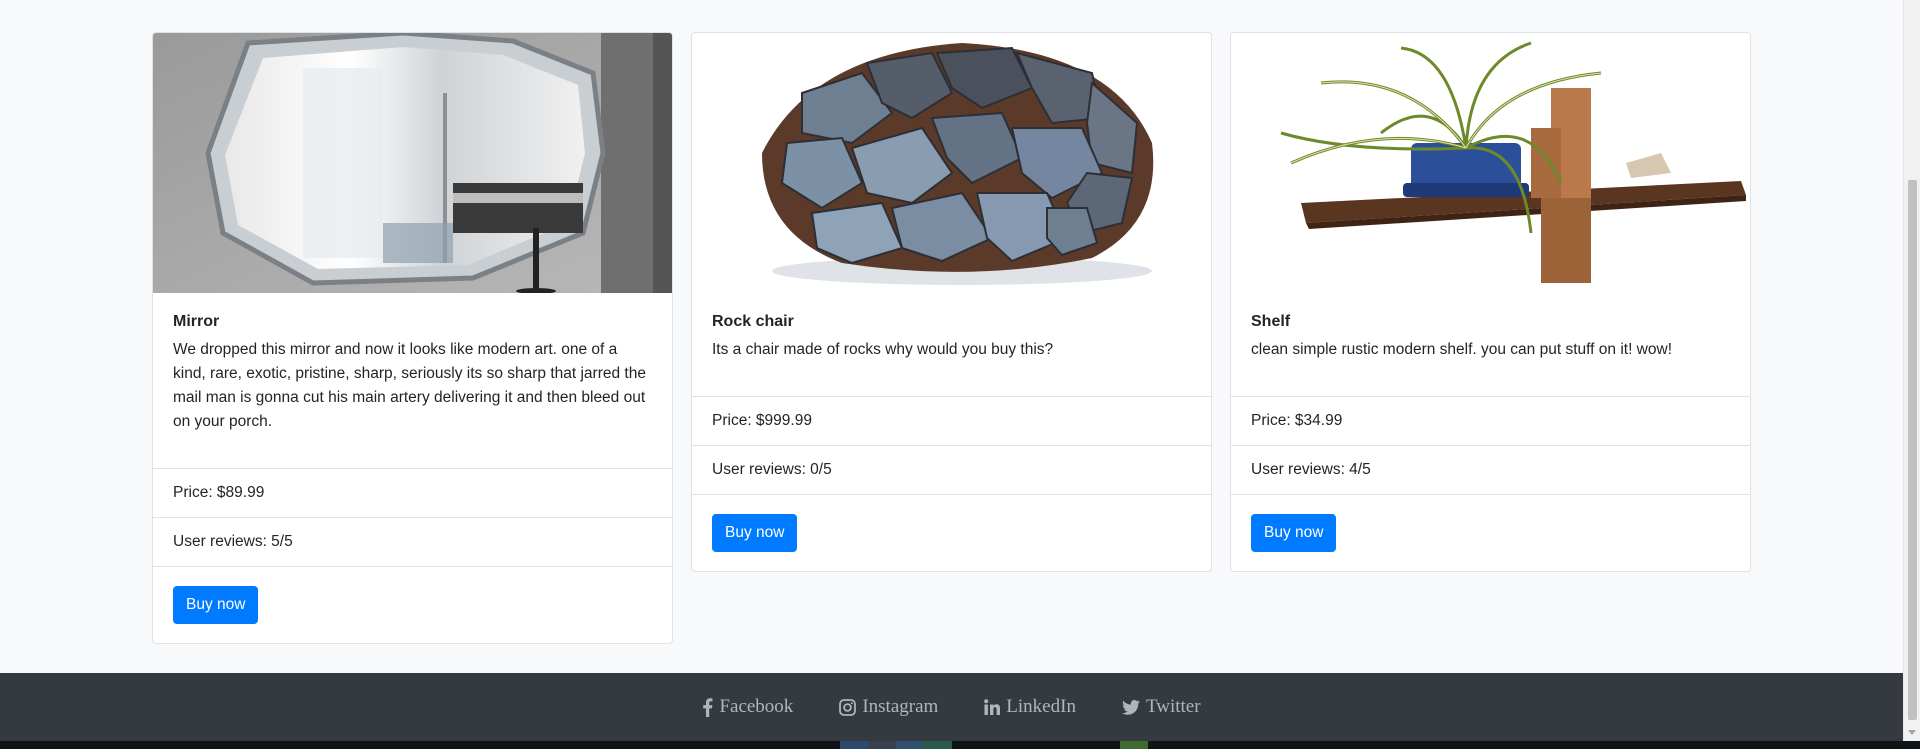 The image size is (1920, 749). What do you see at coordinates (960, 745) in the screenshot?
I see `os-taskbar` at bounding box center [960, 745].